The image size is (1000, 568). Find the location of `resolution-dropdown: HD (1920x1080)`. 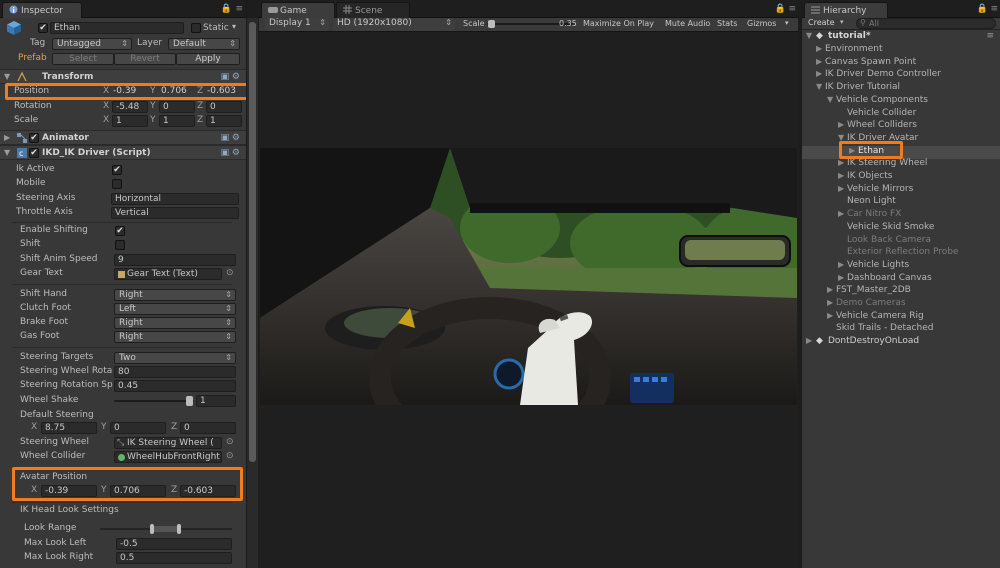

resolution-dropdown: HD (1920x1080) is located at coordinates (394, 24).